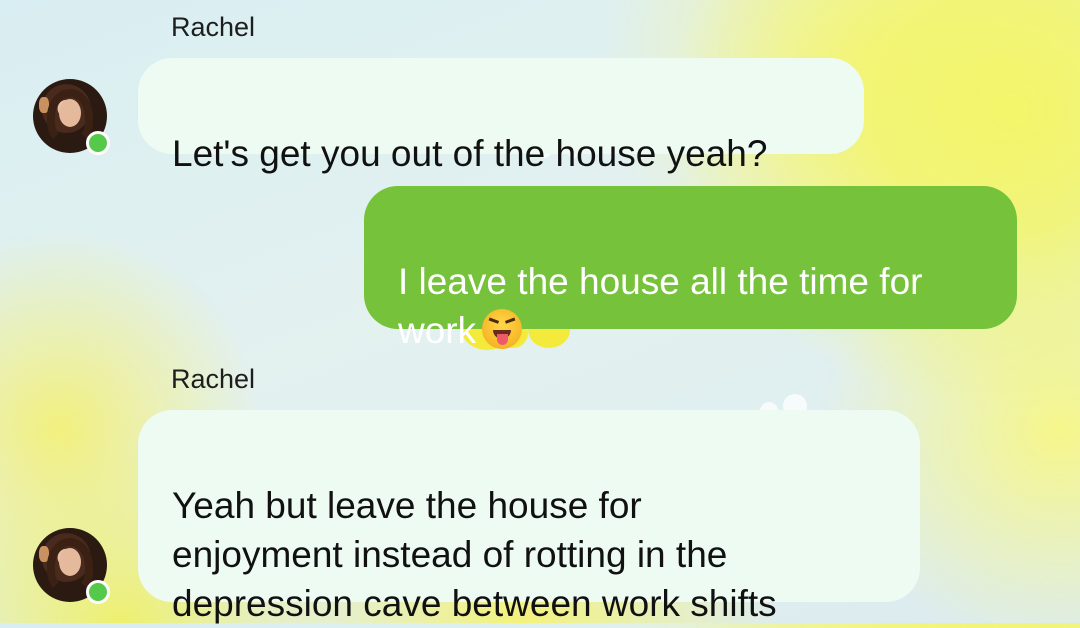 The image size is (1080, 628). Describe the element at coordinates (502, 329) in the screenshot. I see `squinting-face-with-tongue-icon` at that location.